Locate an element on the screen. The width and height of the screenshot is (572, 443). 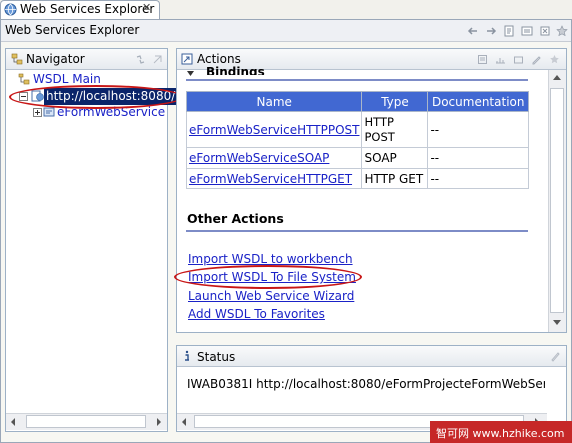
status-title: Status is located at coordinates (216, 357).